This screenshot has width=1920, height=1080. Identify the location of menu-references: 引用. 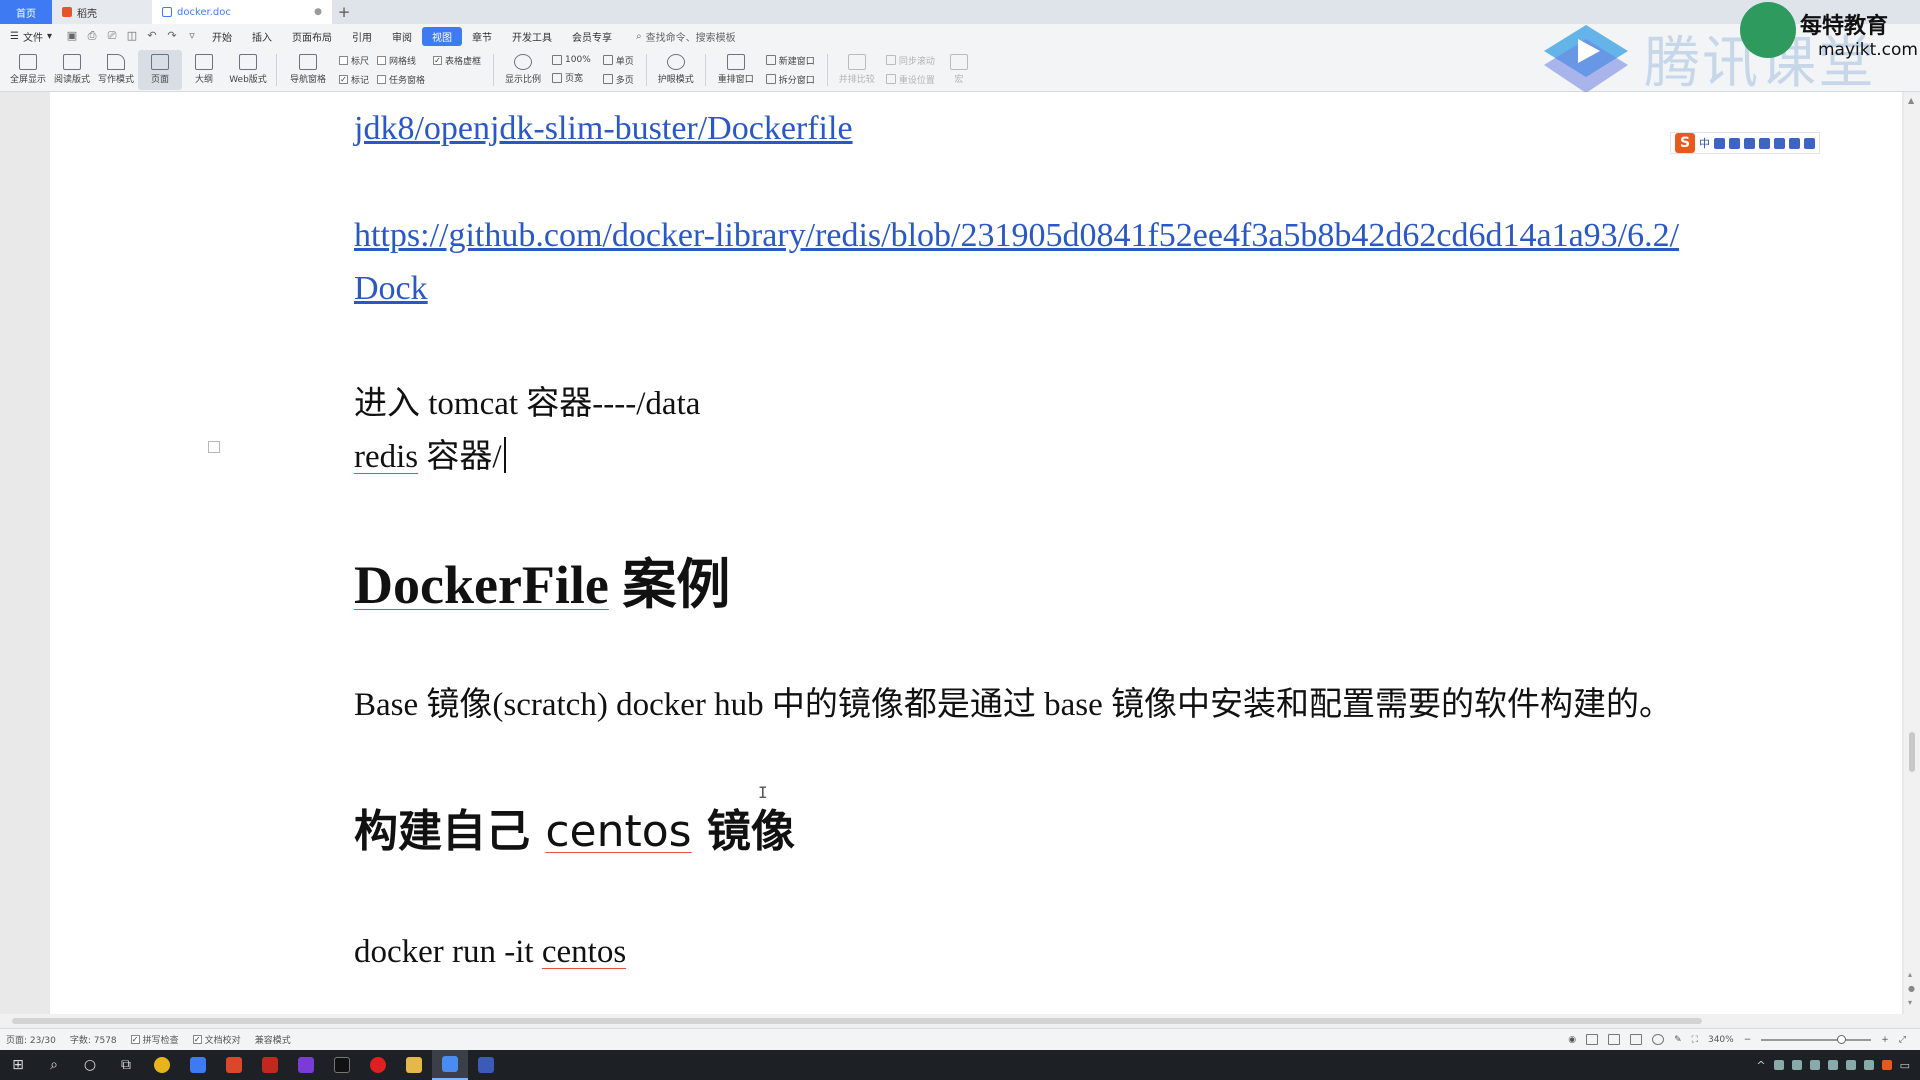
(362, 36).